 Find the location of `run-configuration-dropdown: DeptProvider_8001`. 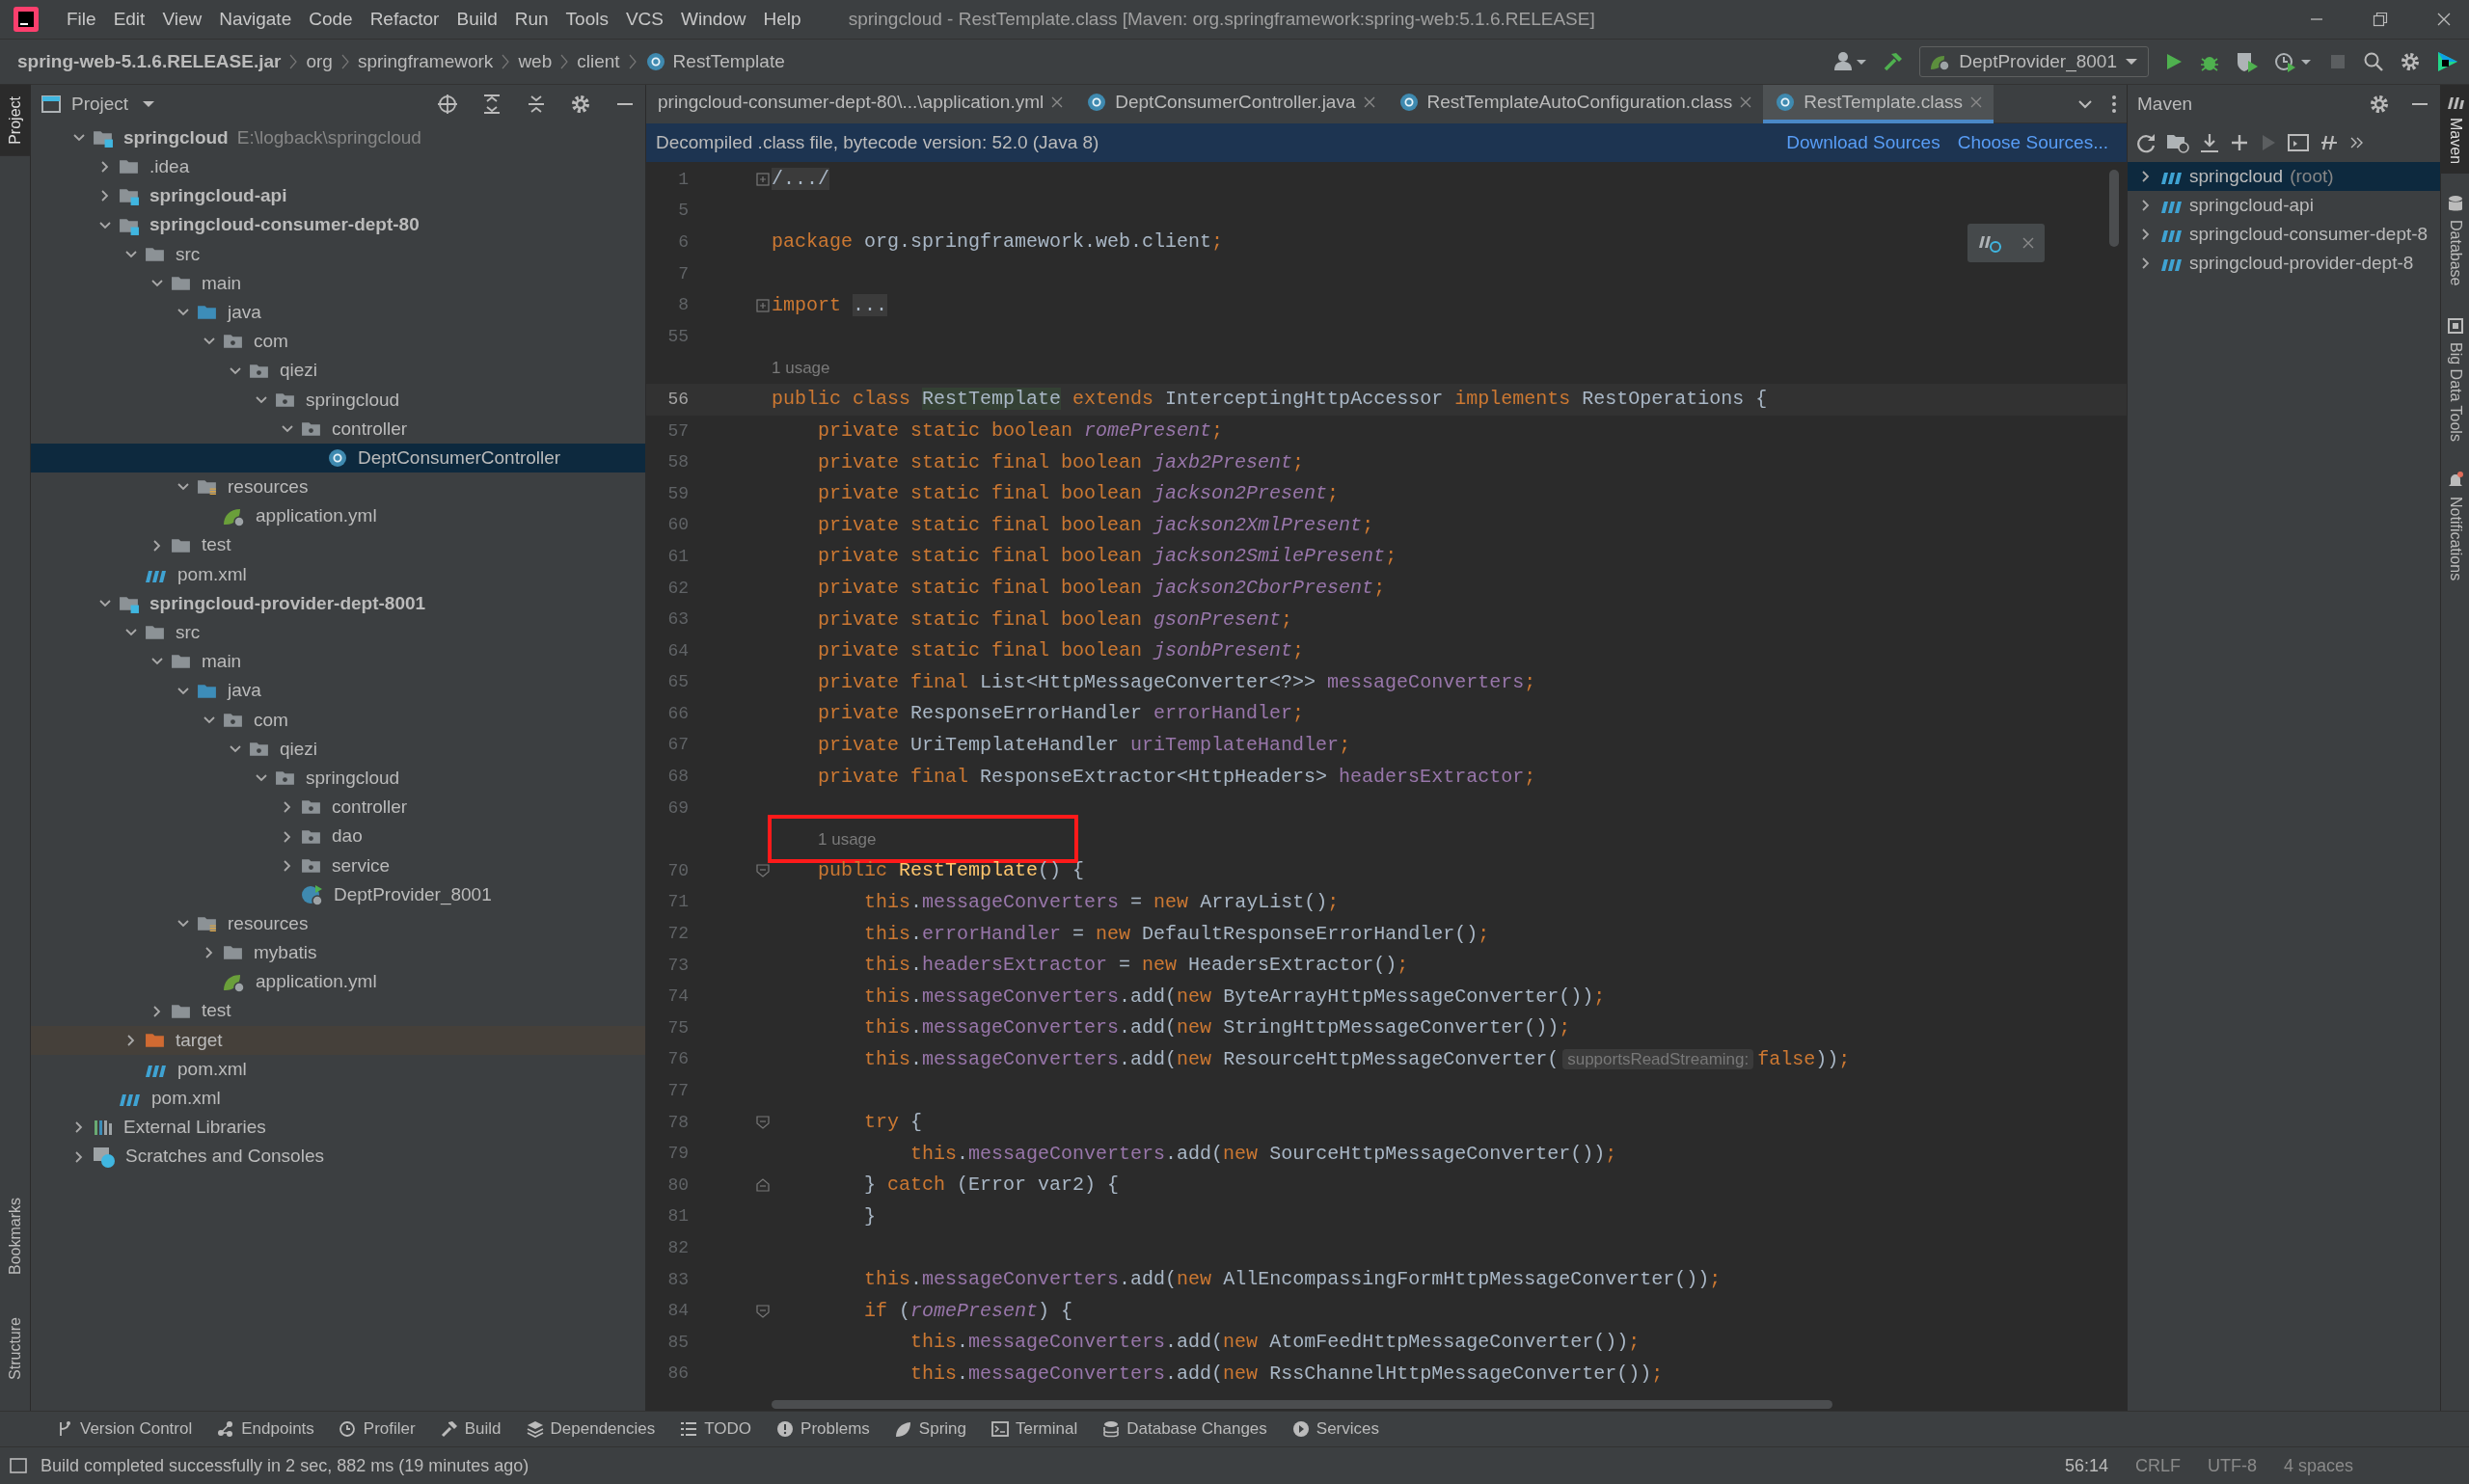

run-configuration-dropdown: DeptProvider_8001 is located at coordinates (2034, 61).